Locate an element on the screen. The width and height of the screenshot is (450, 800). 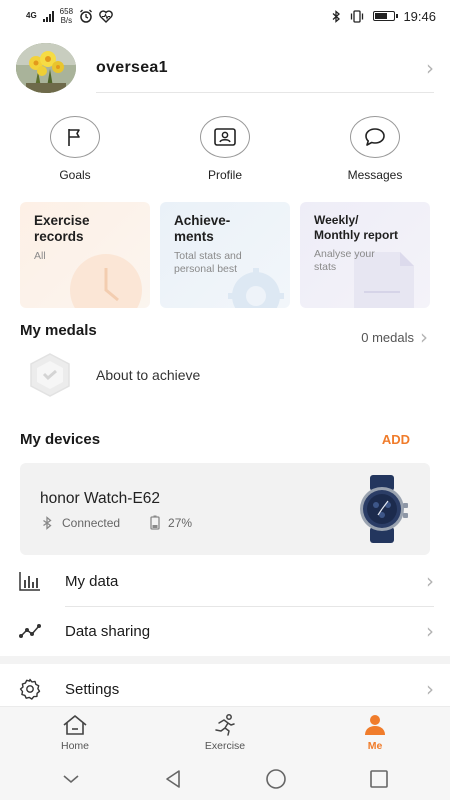
id-card-icon is located at coordinates (225, 137).